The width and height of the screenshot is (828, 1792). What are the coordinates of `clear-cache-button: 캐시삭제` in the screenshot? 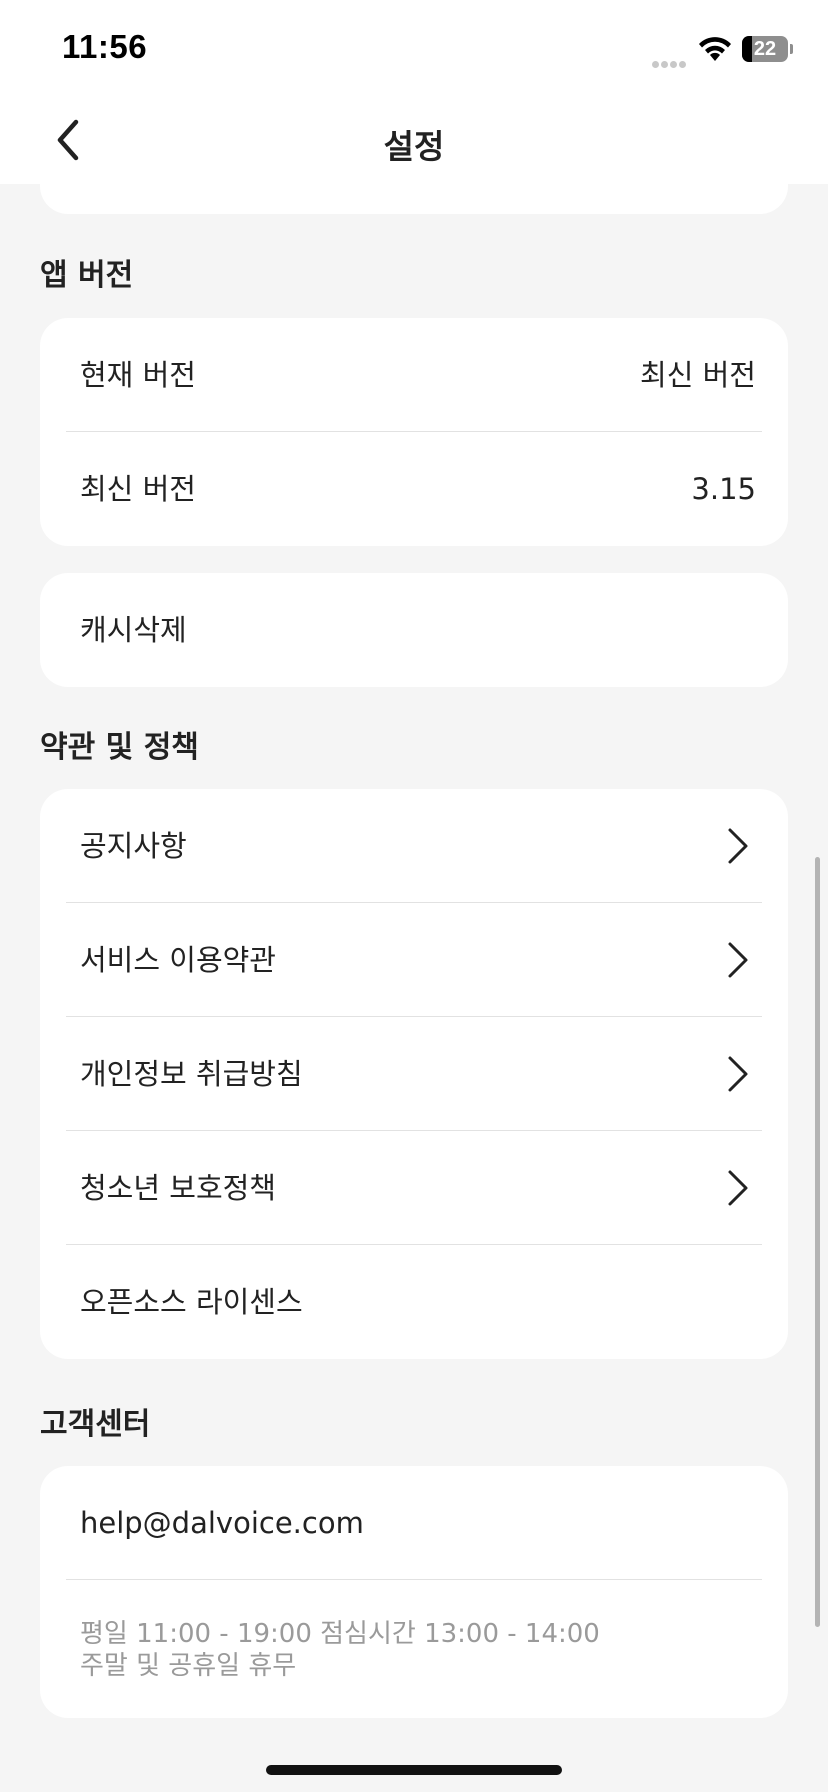 It's located at (414, 630).